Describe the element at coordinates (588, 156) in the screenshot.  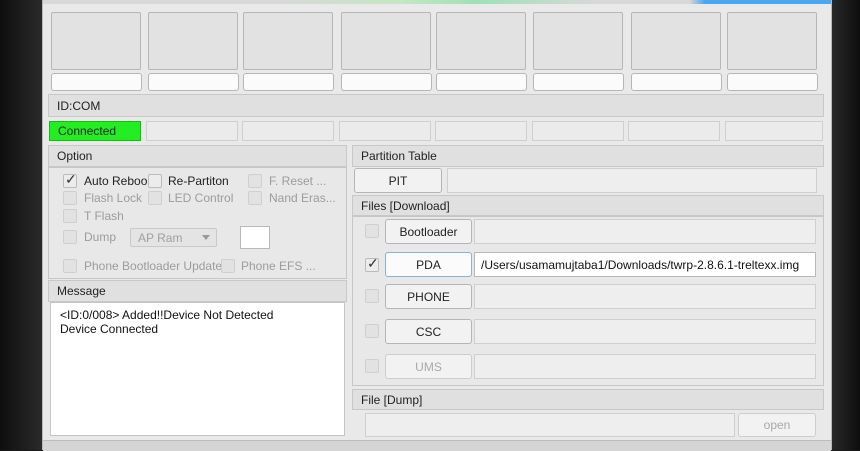
I see `partition-table-header: Partition Table` at that location.